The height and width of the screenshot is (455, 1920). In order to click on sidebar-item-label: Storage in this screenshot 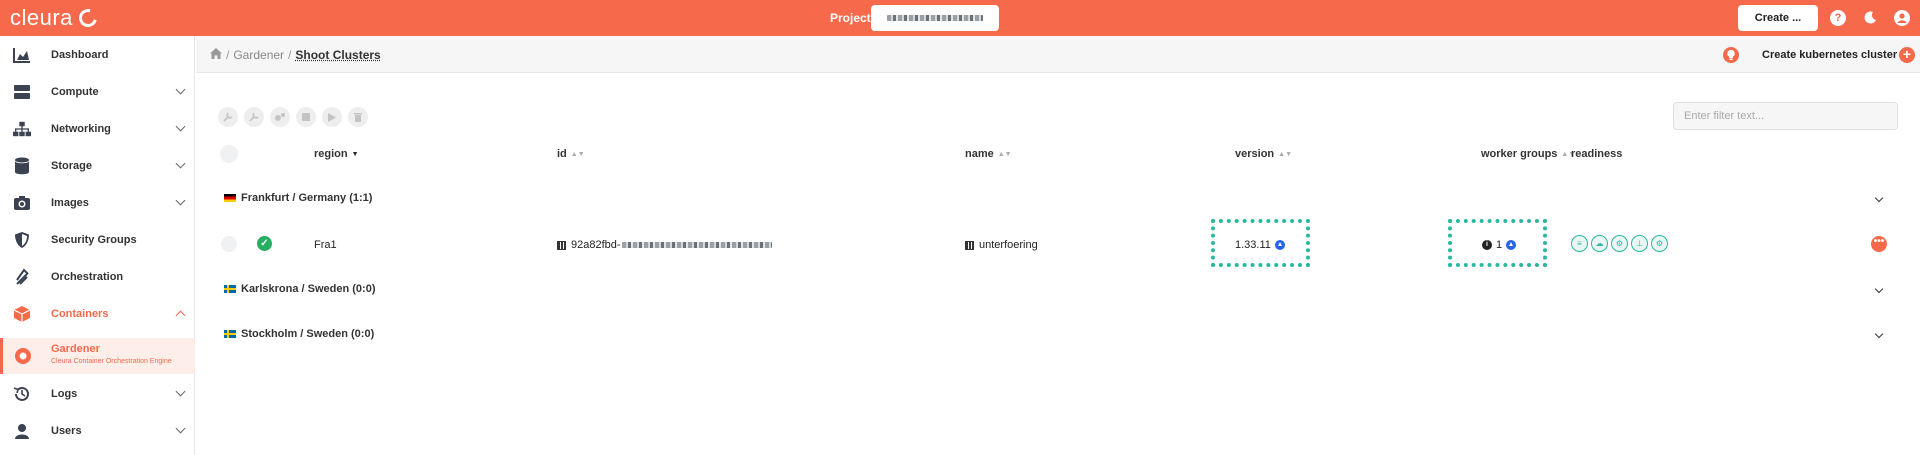, I will do `click(71, 165)`.